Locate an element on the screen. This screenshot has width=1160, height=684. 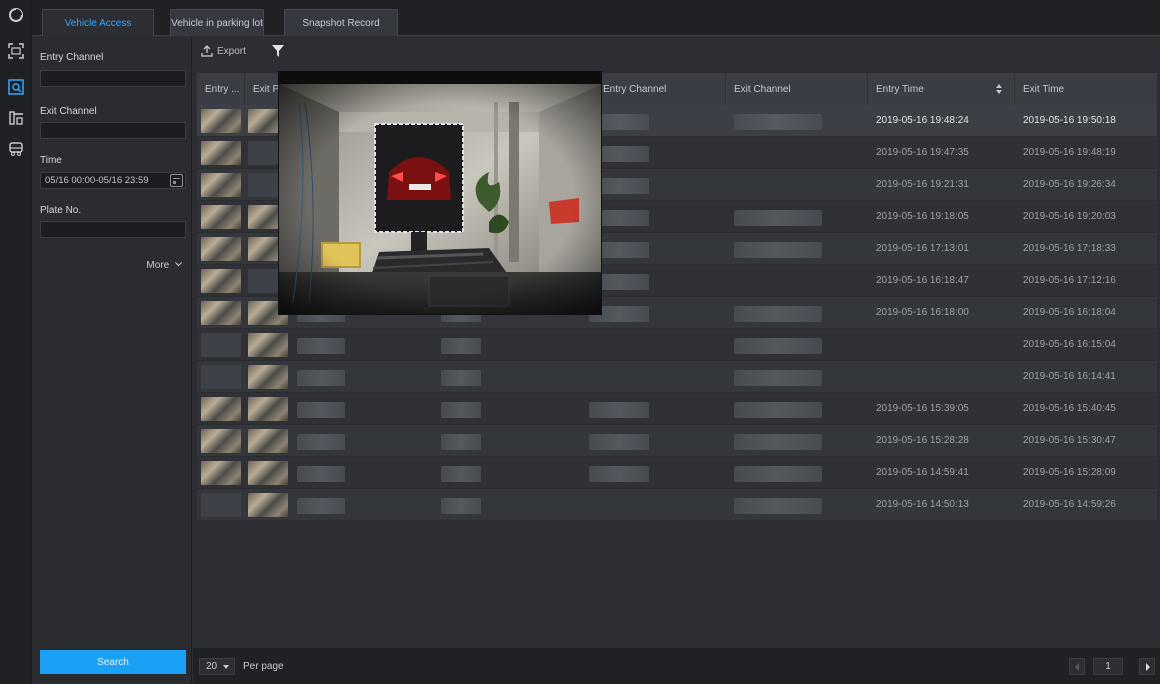
entry-time-label: Entry Time is located at coordinates (900, 89).